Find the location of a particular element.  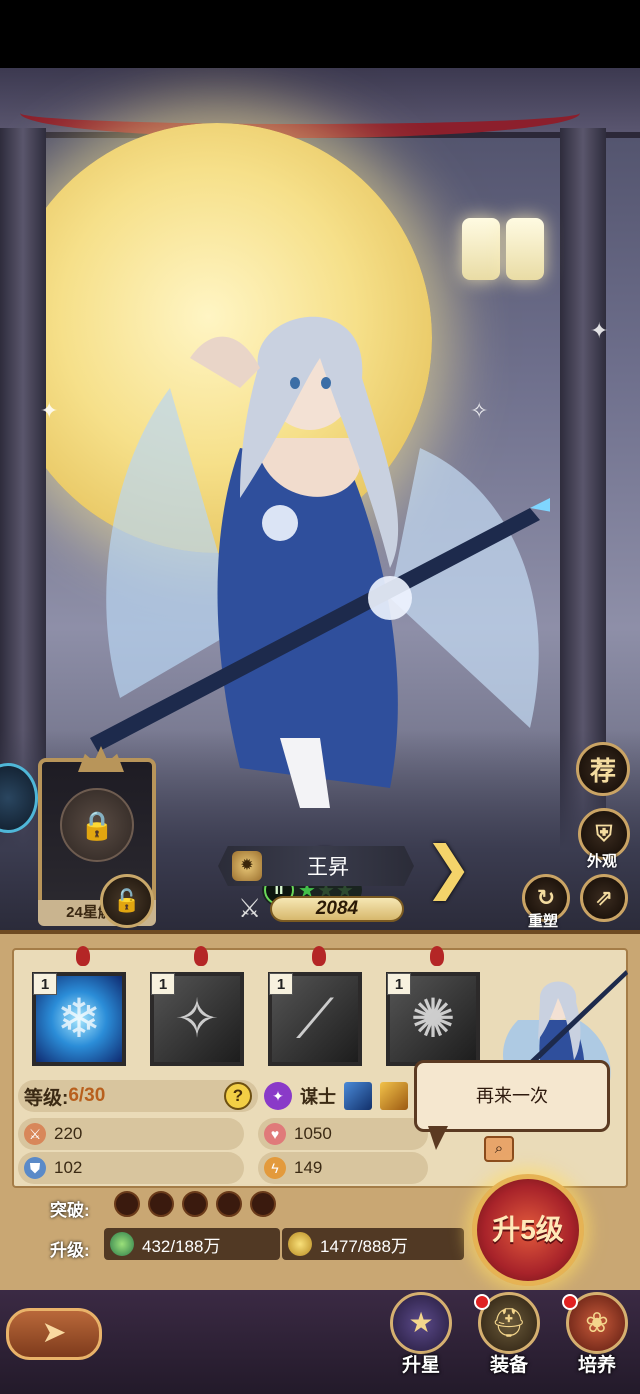

coin-icon is located at coordinates (300, 1244).